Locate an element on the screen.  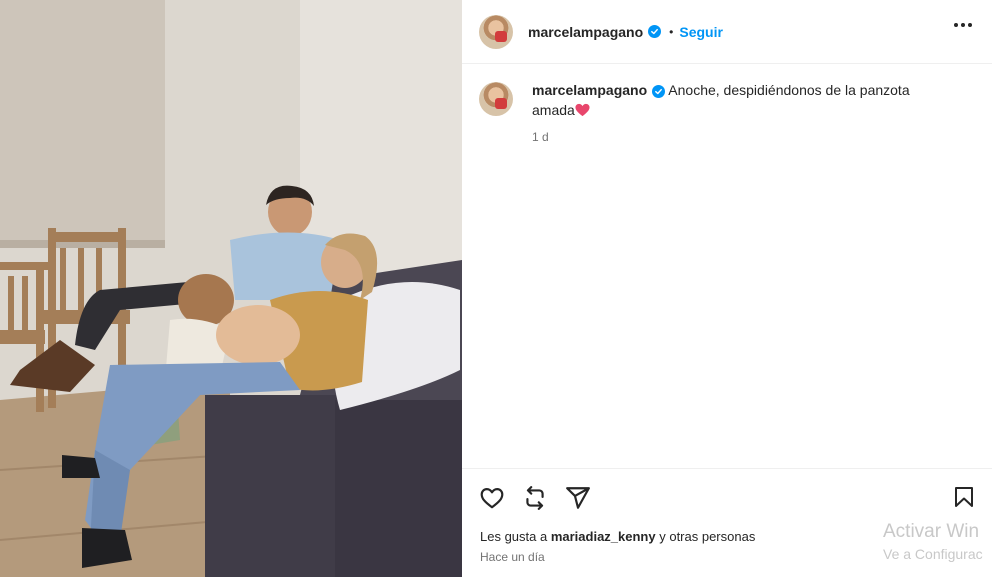
windows-activation-watermark: Activar Win Ve a Configurac is located at coordinates (933, 541).